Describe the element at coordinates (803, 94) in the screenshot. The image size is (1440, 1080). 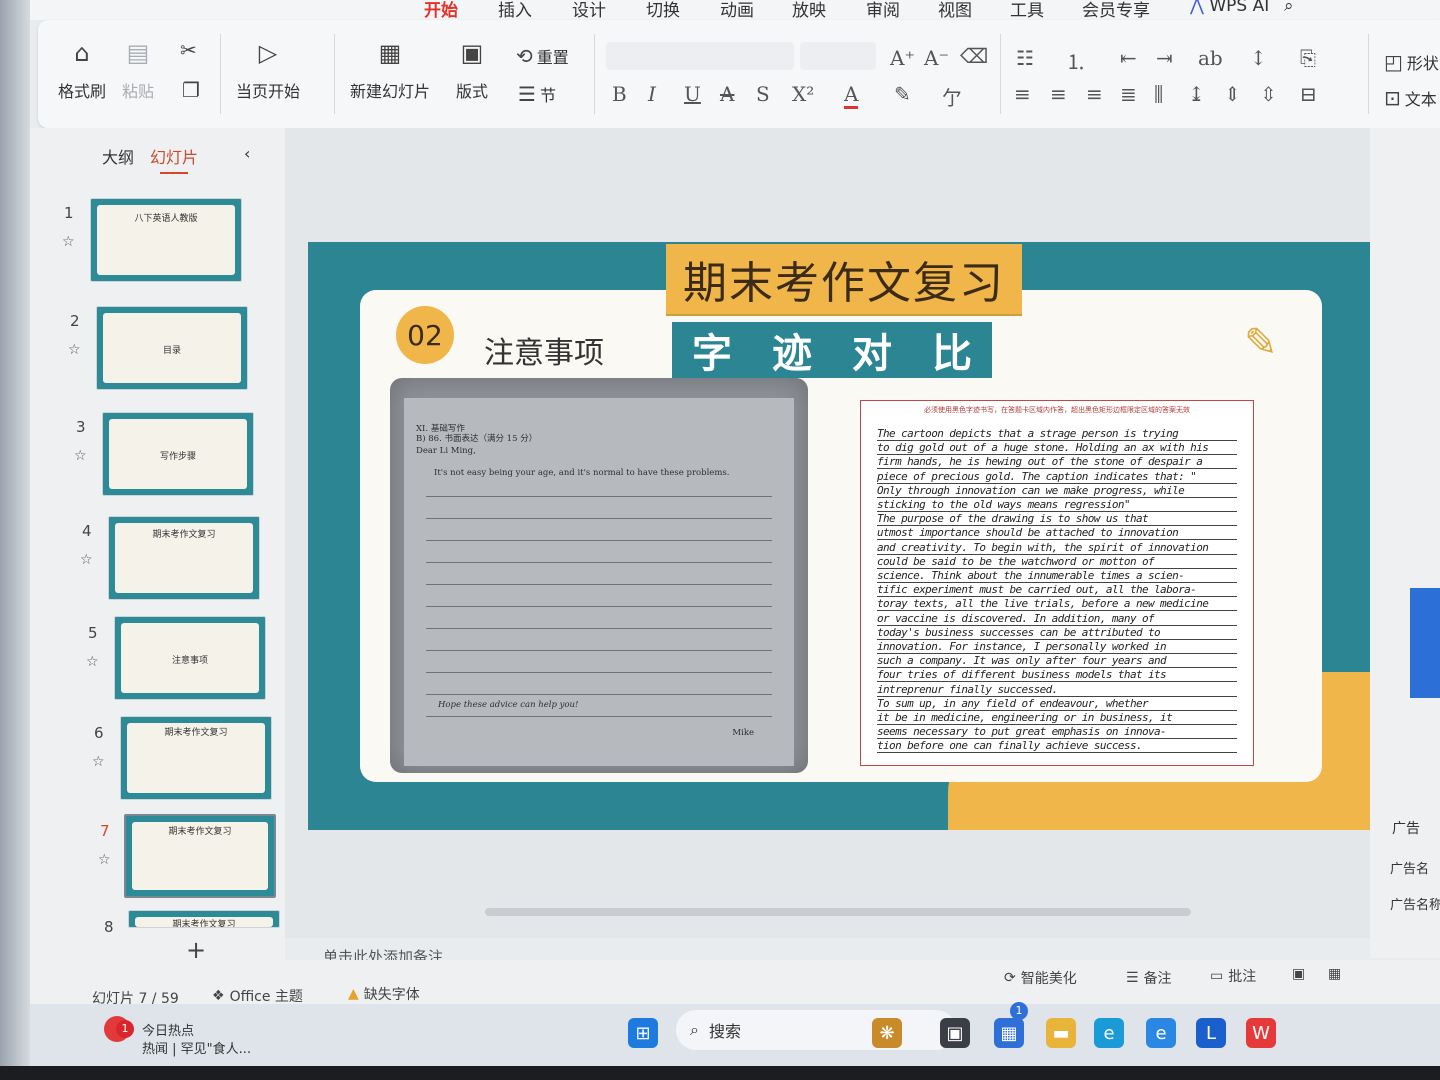
I see `superscript-icon: X²` at that location.